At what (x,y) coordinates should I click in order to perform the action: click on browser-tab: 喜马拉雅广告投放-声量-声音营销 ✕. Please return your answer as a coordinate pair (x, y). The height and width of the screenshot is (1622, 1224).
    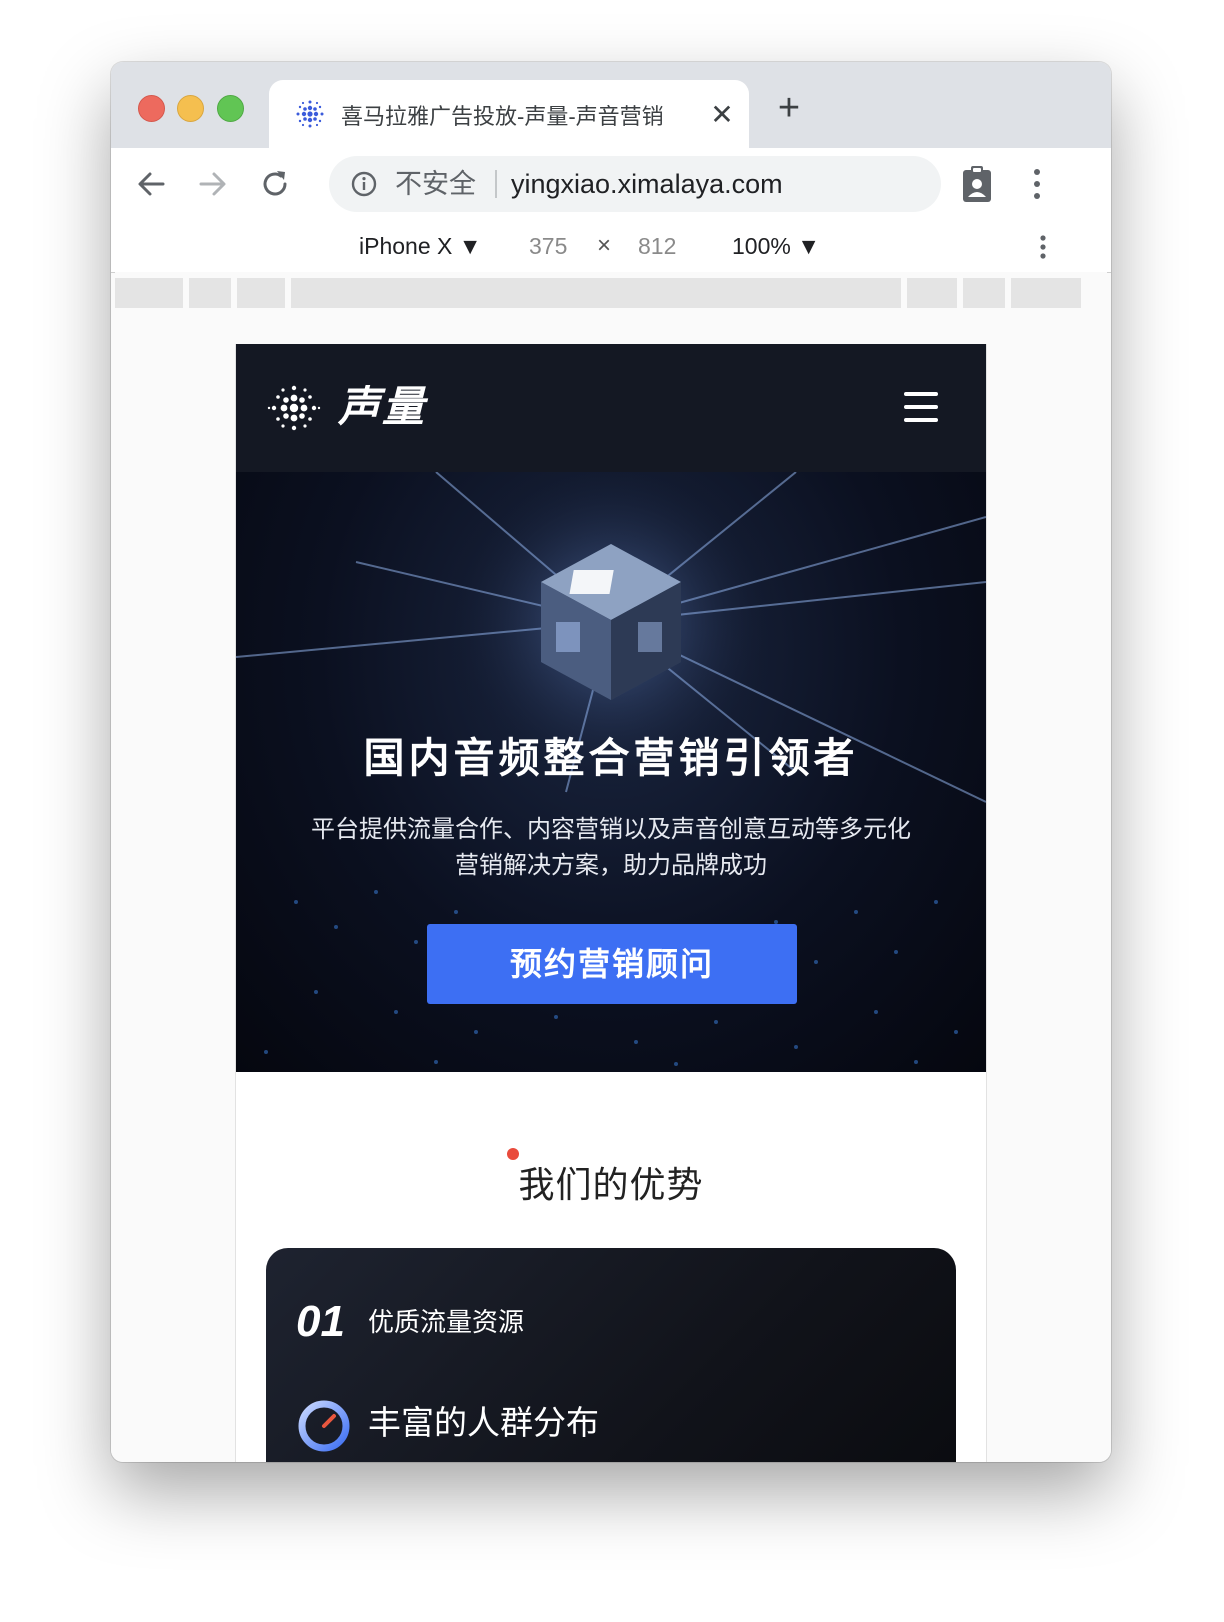
    Looking at the image, I should click on (509, 115).